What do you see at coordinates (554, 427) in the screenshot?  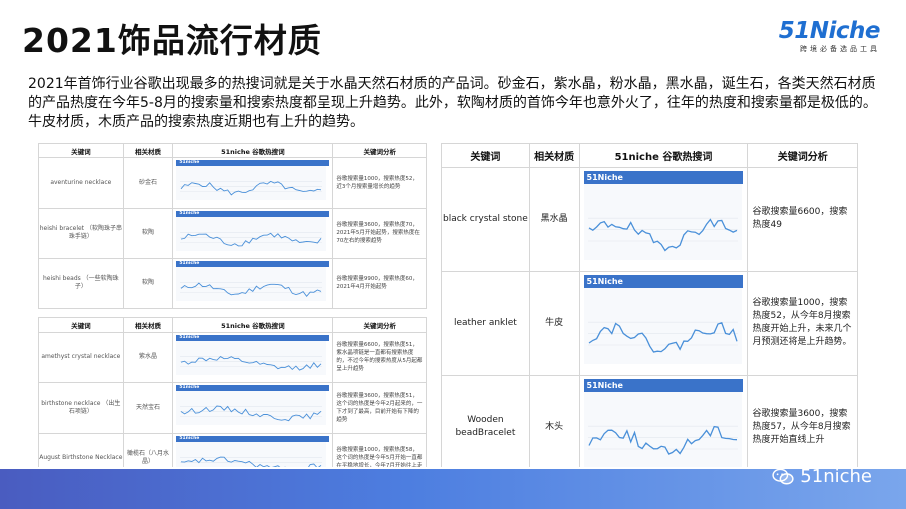 I see `material-cell: 木头` at bounding box center [554, 427].